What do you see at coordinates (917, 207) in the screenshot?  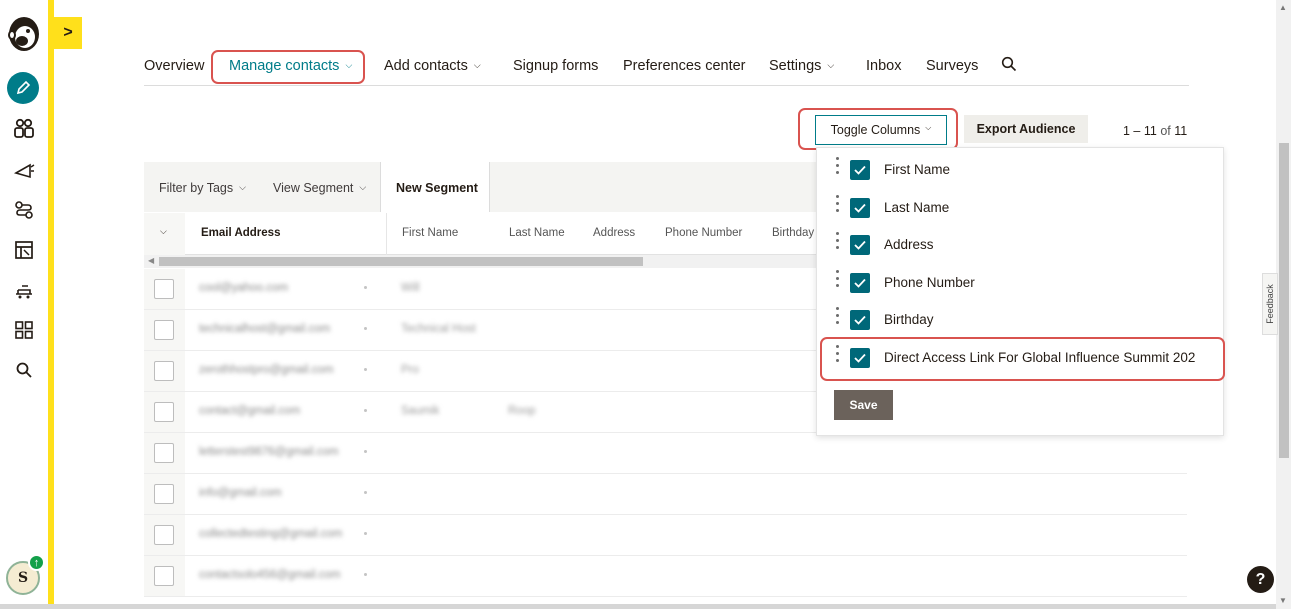 I see `column-option-label: Last Name` at bounding box center [917, 207].